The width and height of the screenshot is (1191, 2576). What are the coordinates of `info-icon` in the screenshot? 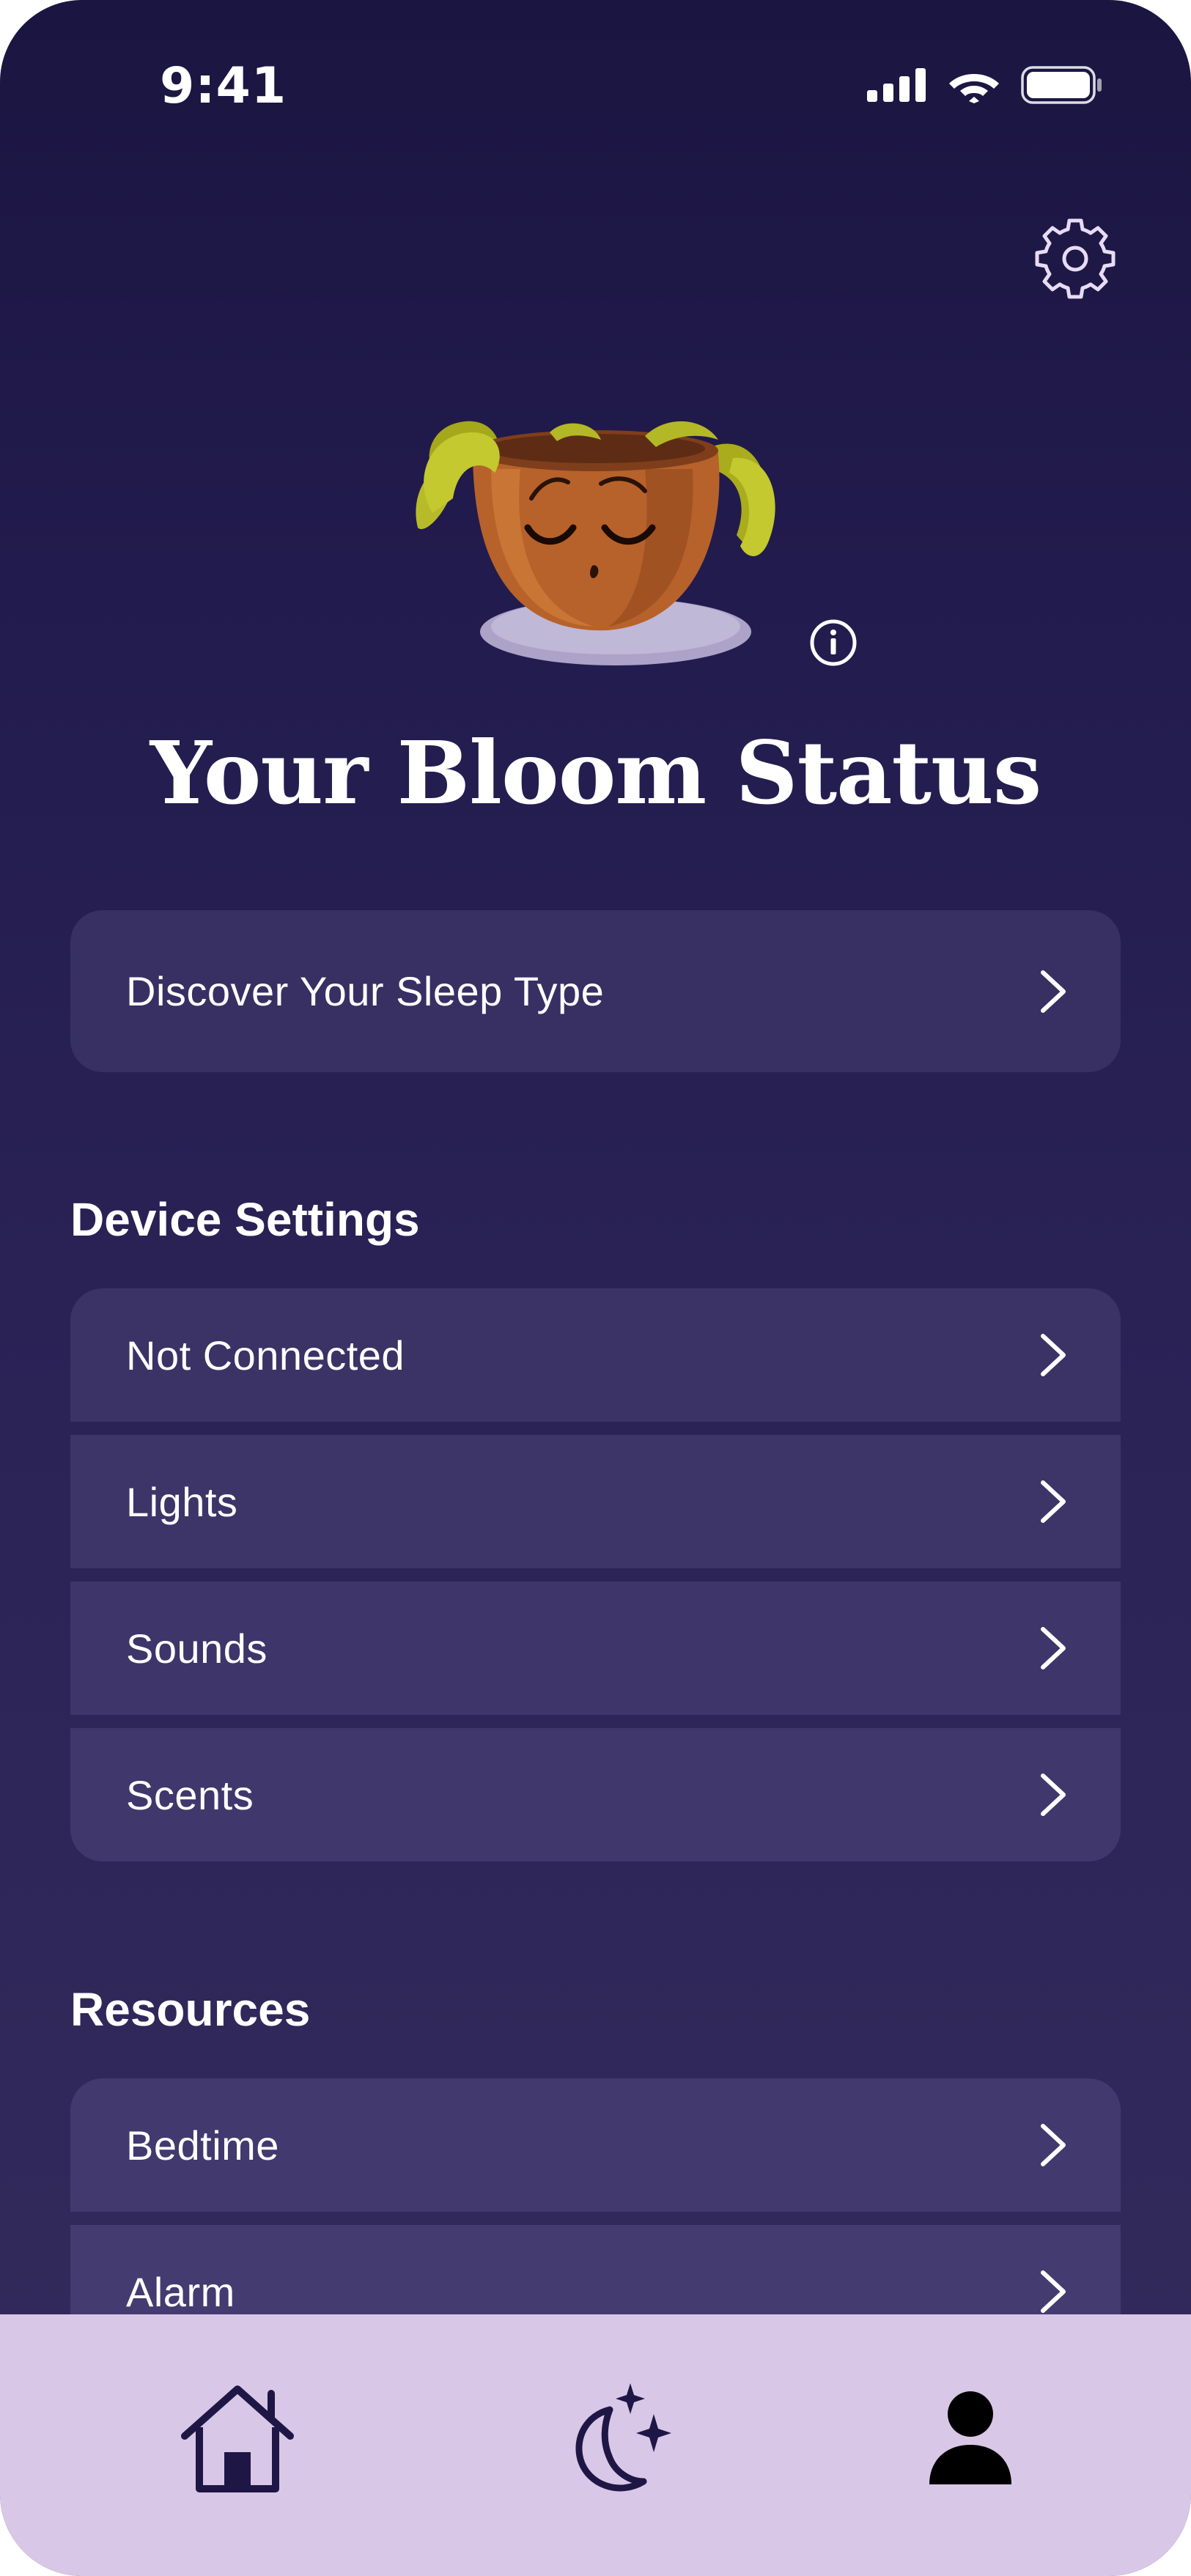 It's located at (833, 643).